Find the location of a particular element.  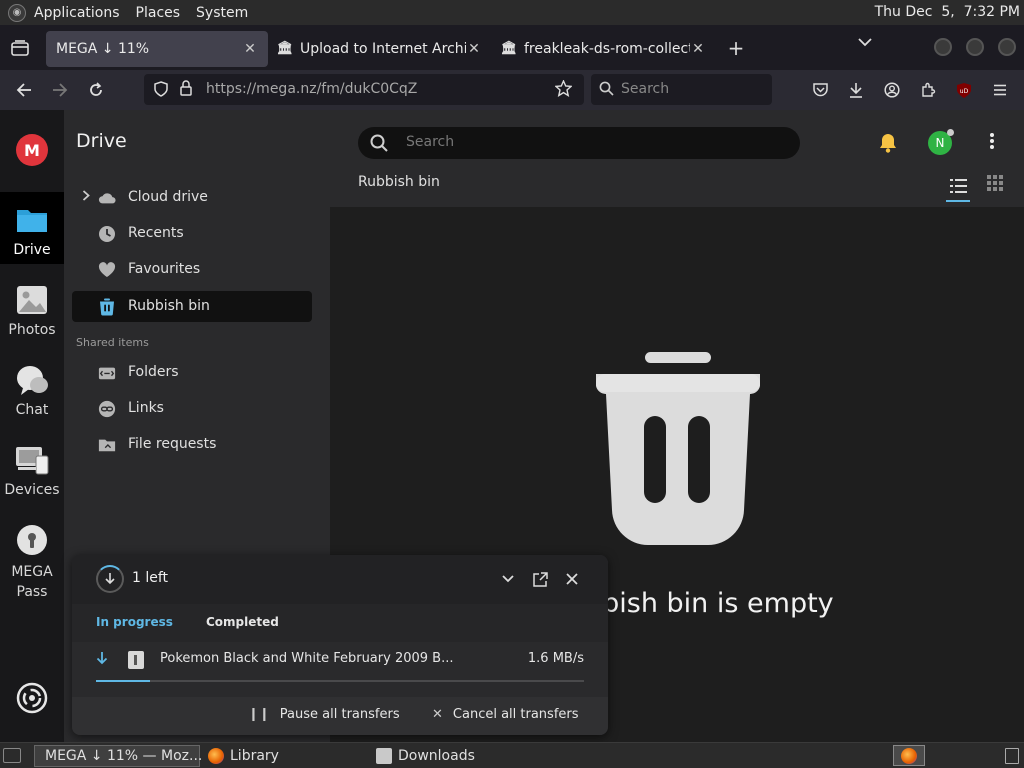

rail-devices: Devices is located at coordinates (32, 468).